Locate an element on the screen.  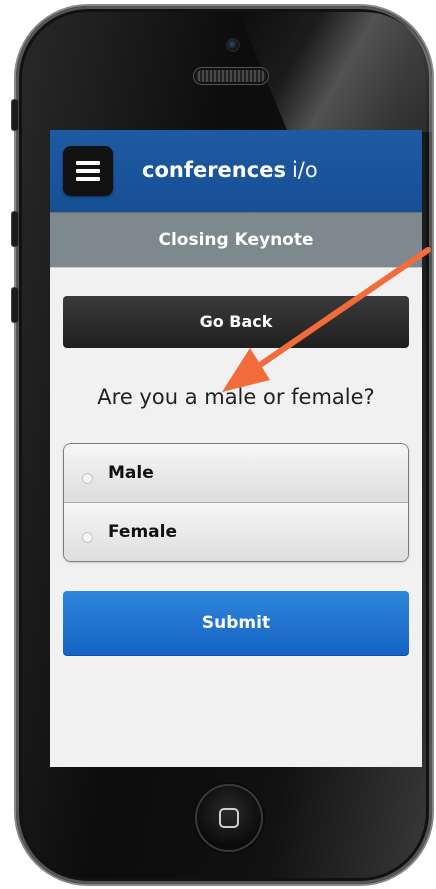
session-title: Closing Keynote is located at coordinates (236, 239).